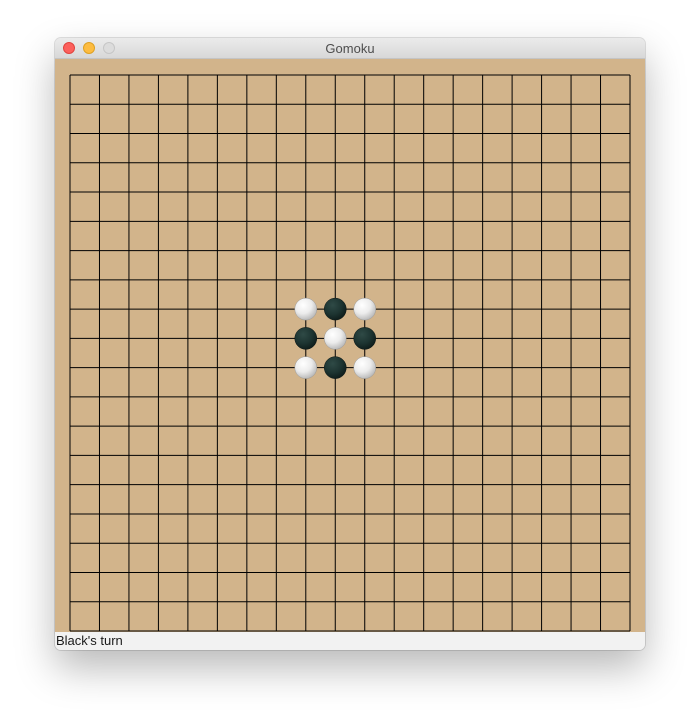  I want to click on turn-status-text: Black's turn, so click(89, 640).